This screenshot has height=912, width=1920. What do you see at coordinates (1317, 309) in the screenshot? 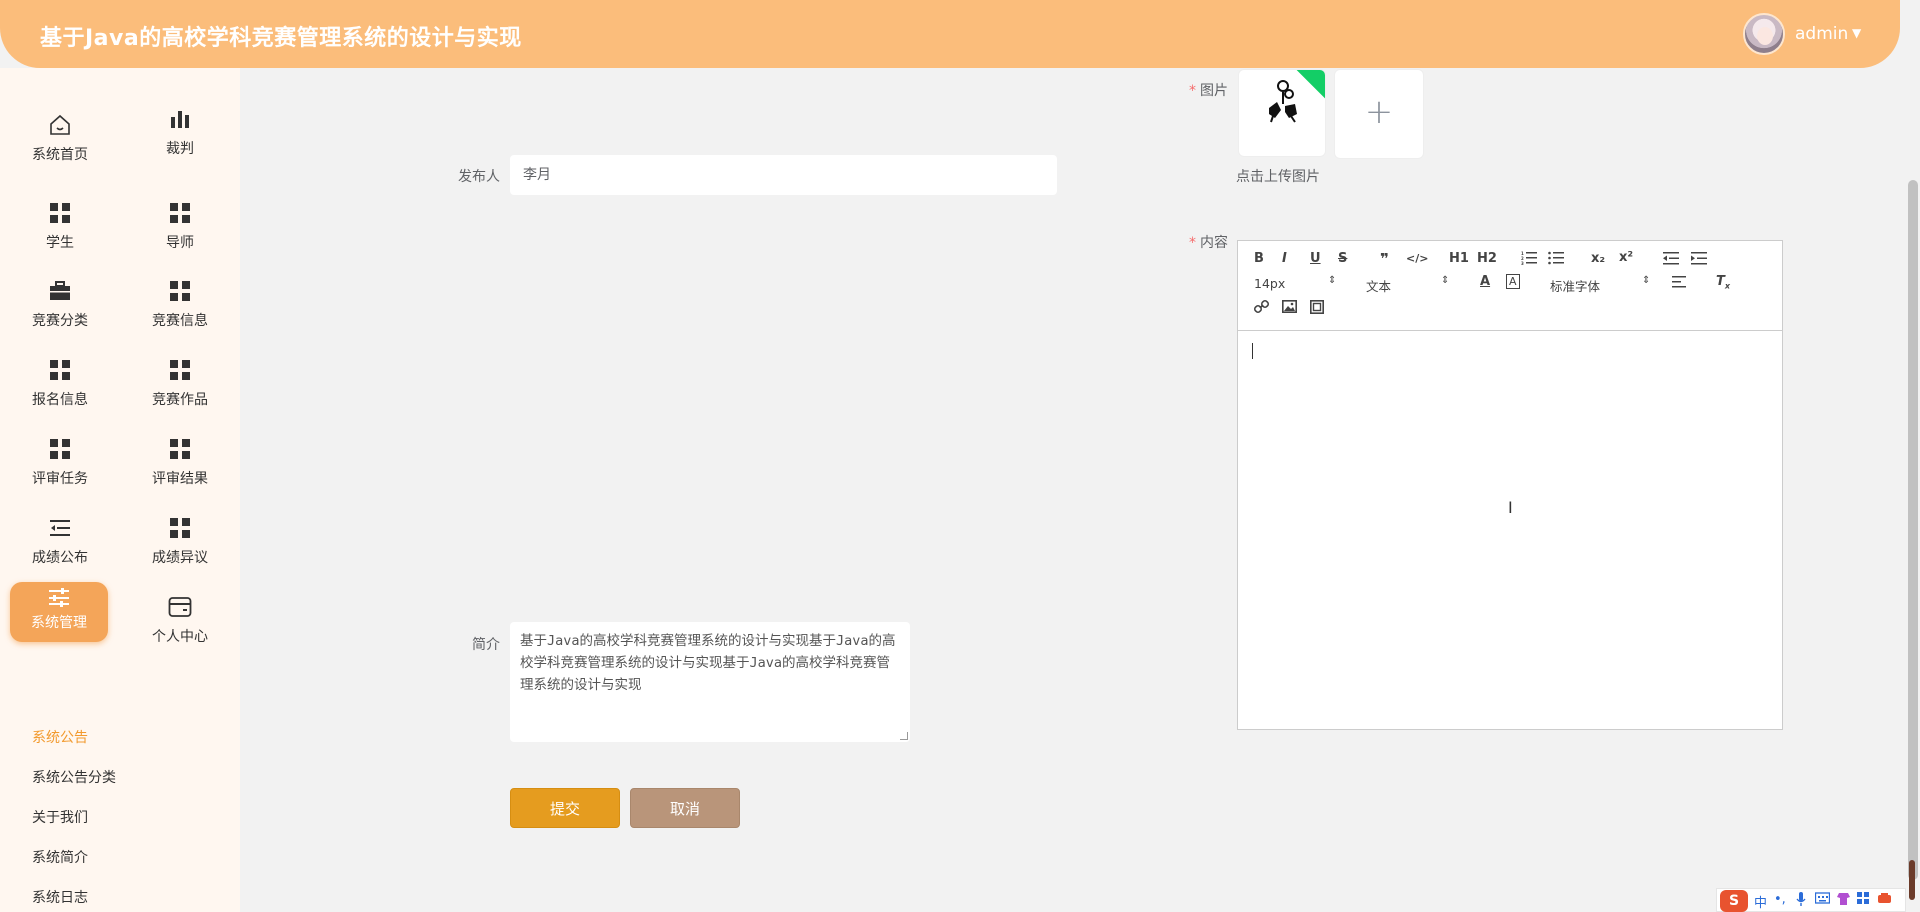
I see `video-icon` at bounding box center [1317, 309].